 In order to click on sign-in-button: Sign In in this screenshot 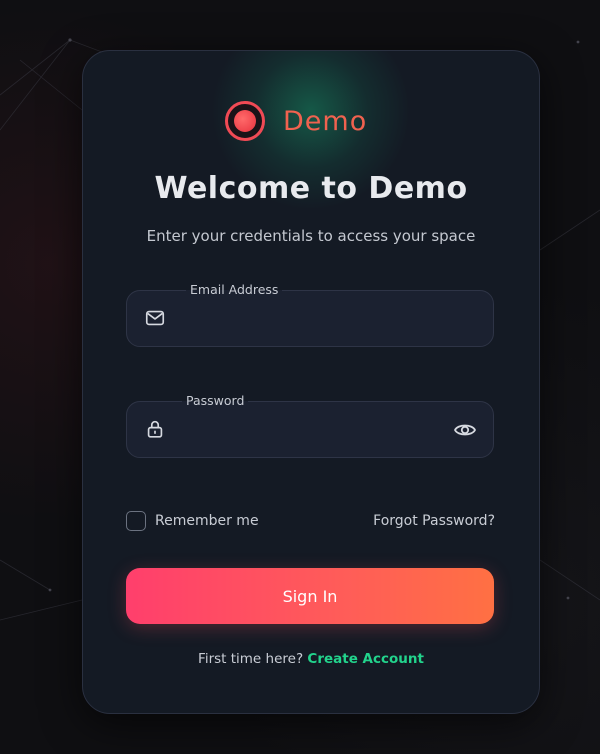, I will do `click(310, 596)`.